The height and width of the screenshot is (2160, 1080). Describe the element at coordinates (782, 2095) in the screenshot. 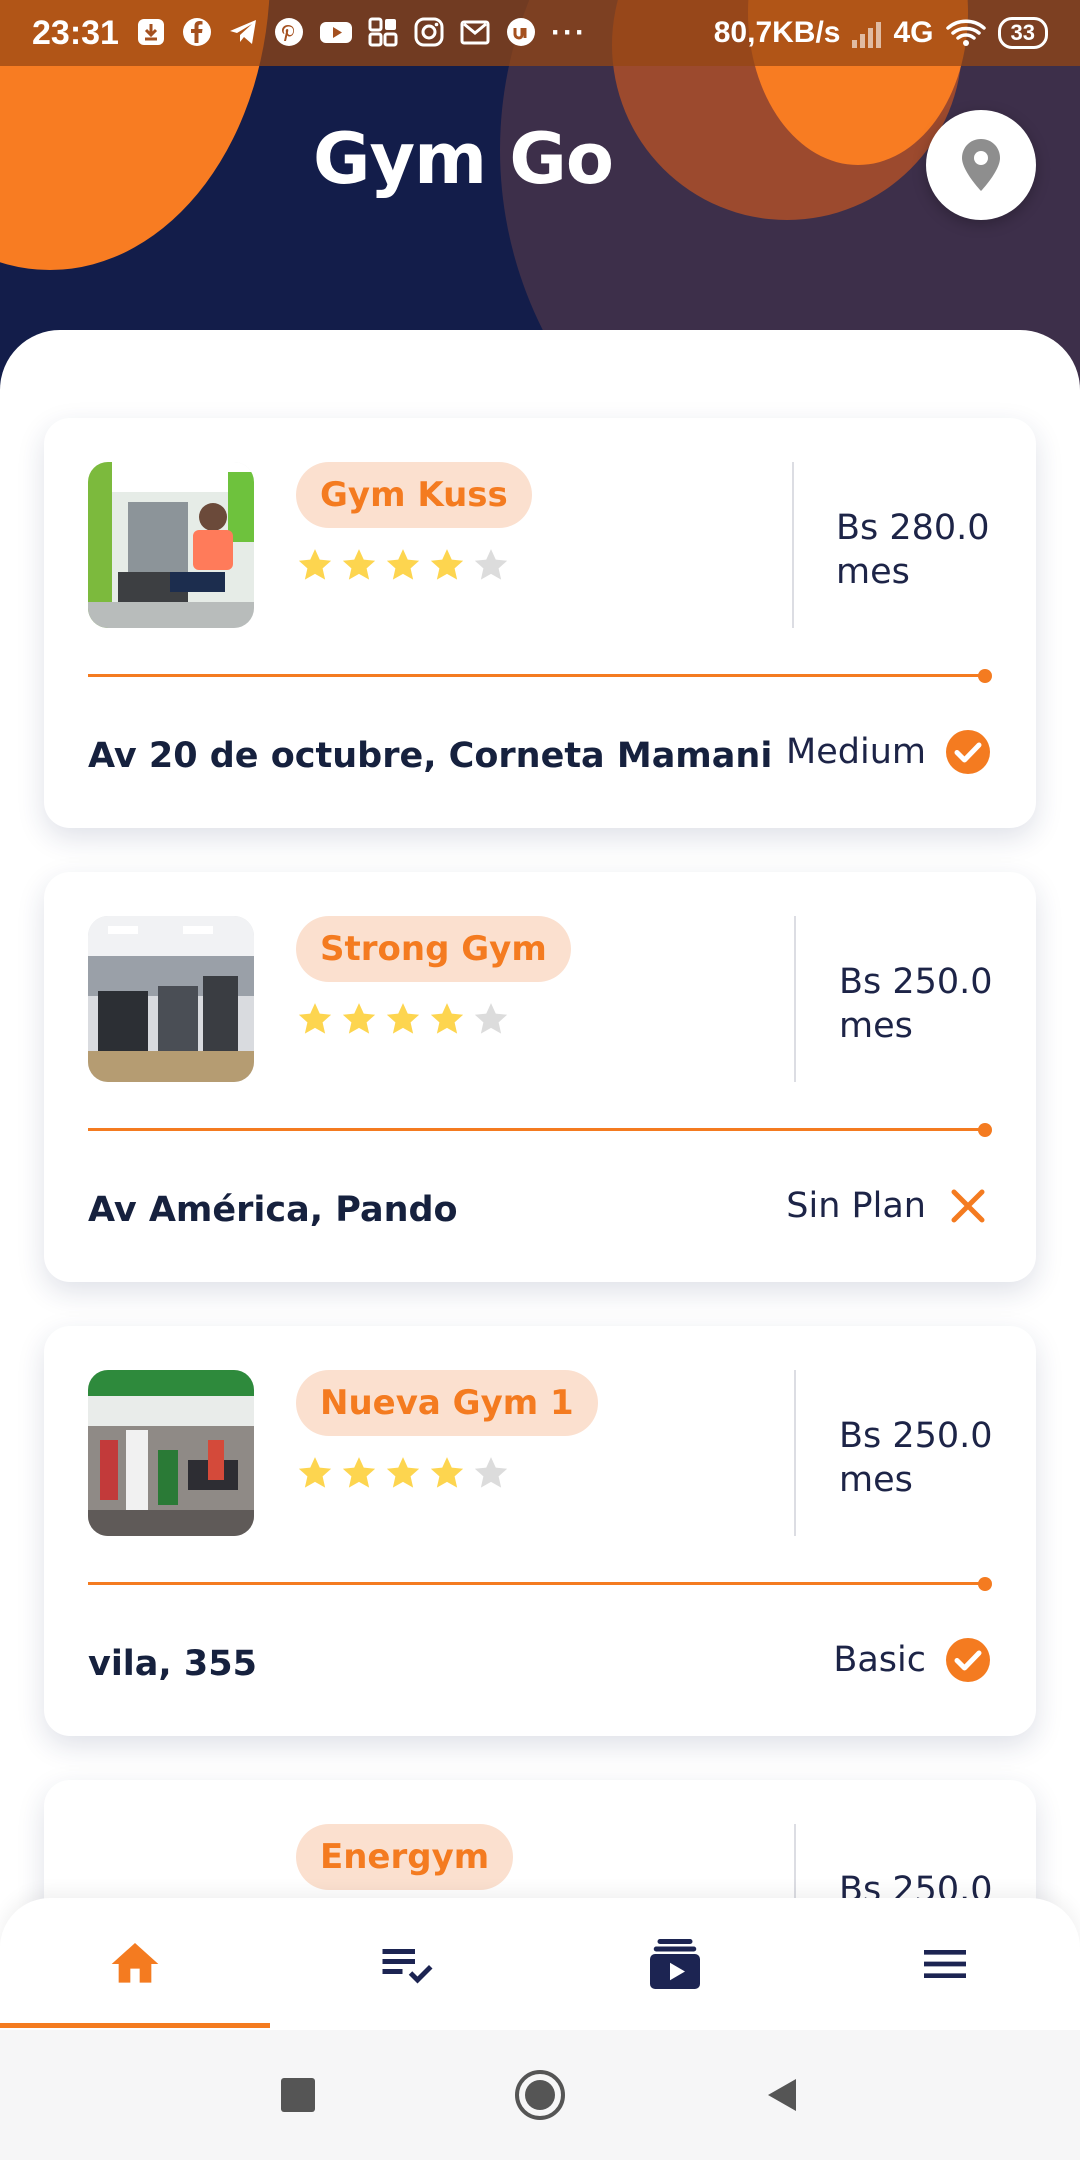

I see `back-icon` at that location.